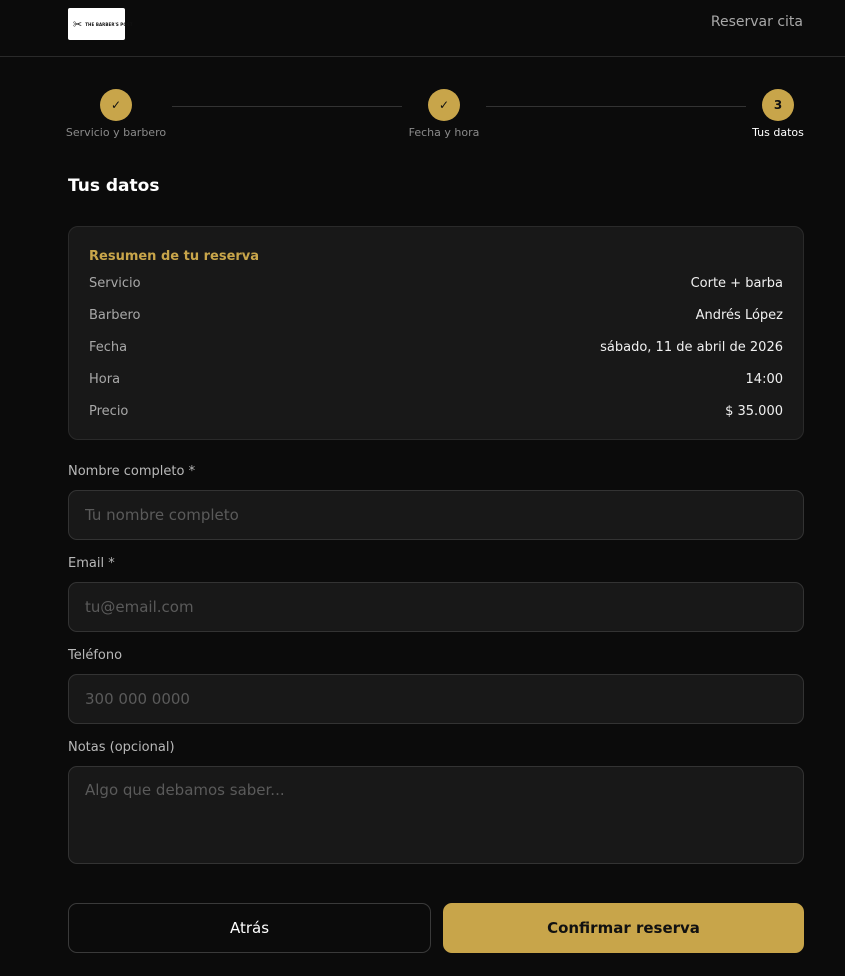 The image size is (845, 976). Describe the element at coordinates (778, 105) in the screenshot. I see `step-number: 3` at that location.